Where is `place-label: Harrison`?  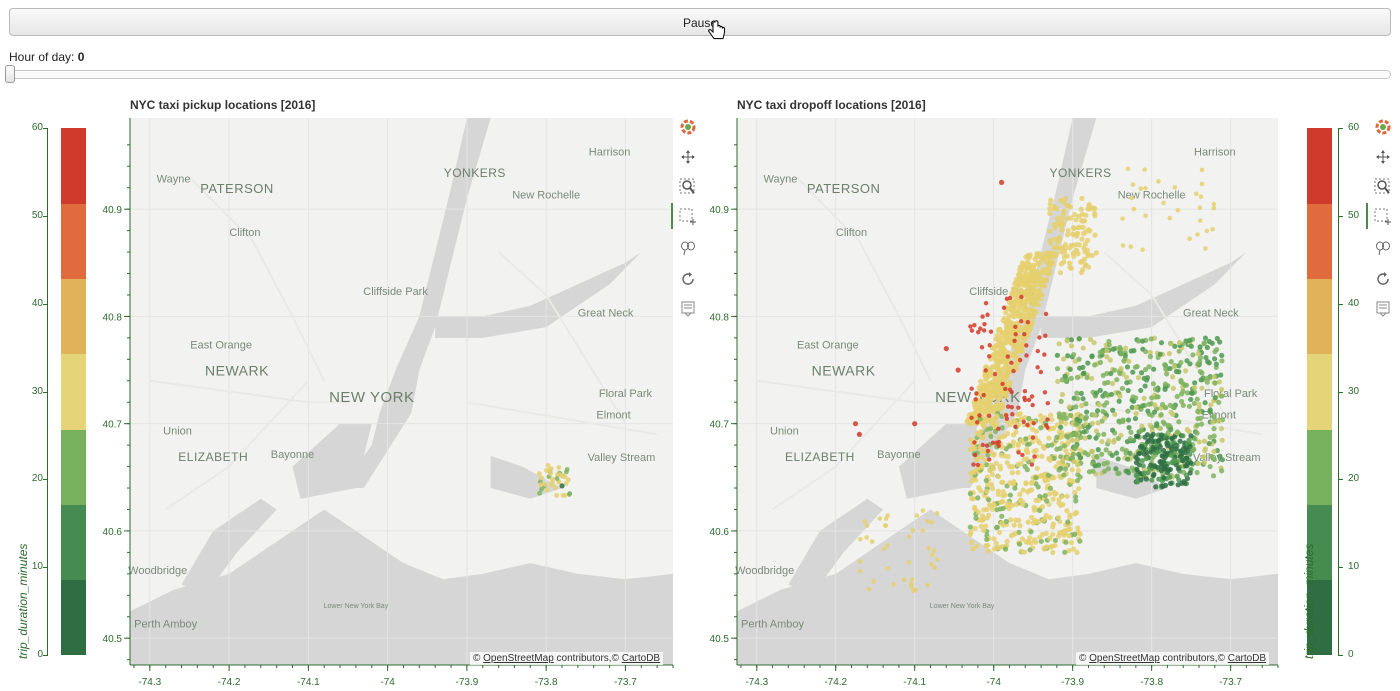
place-label: Harrison is located at coordinates (1215, 153).